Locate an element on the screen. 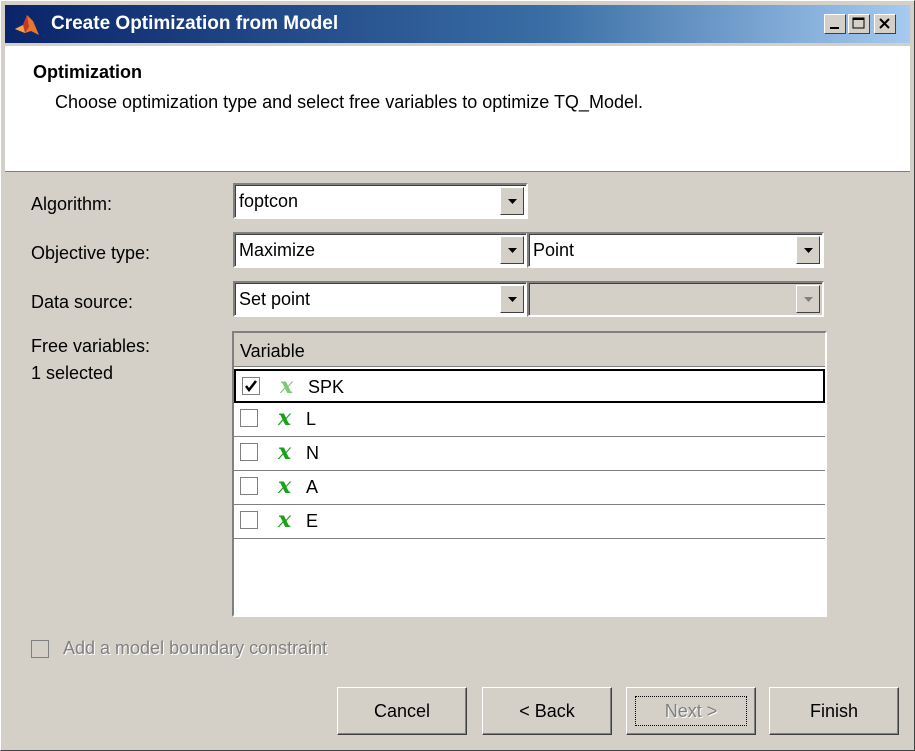 This screenshot has width=915, height=751. row-label: L is located at coordinates (311, 419).